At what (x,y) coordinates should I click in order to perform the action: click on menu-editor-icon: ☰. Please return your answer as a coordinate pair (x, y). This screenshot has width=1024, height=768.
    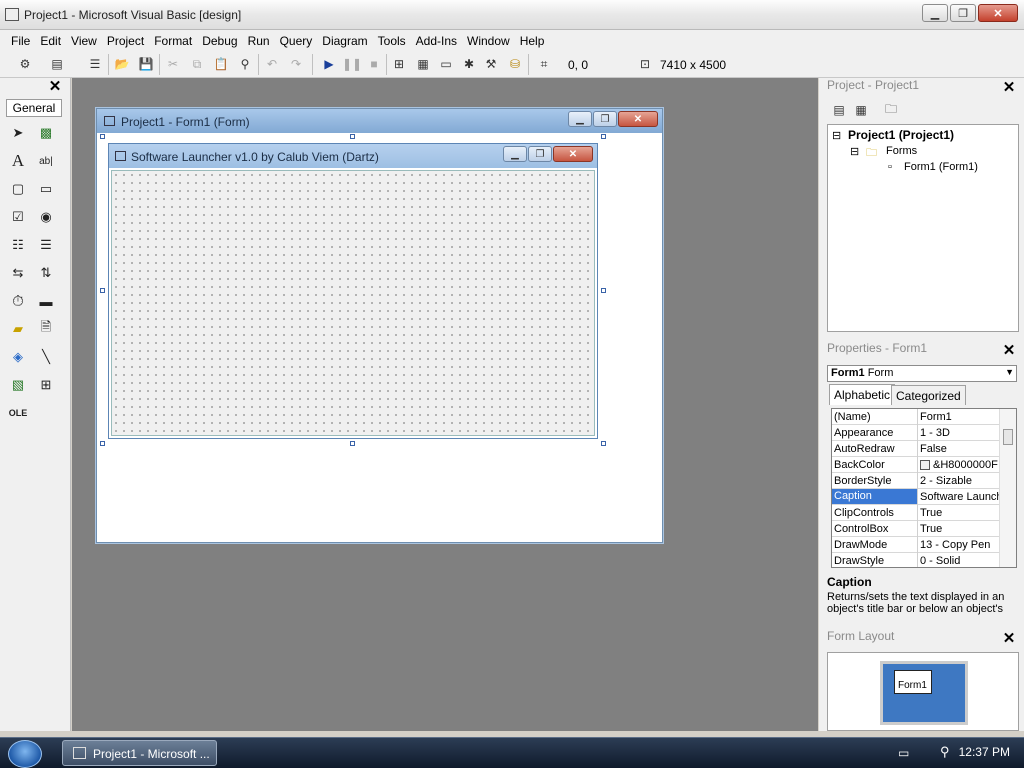
    Looking at the image, I should click on (95, 64).